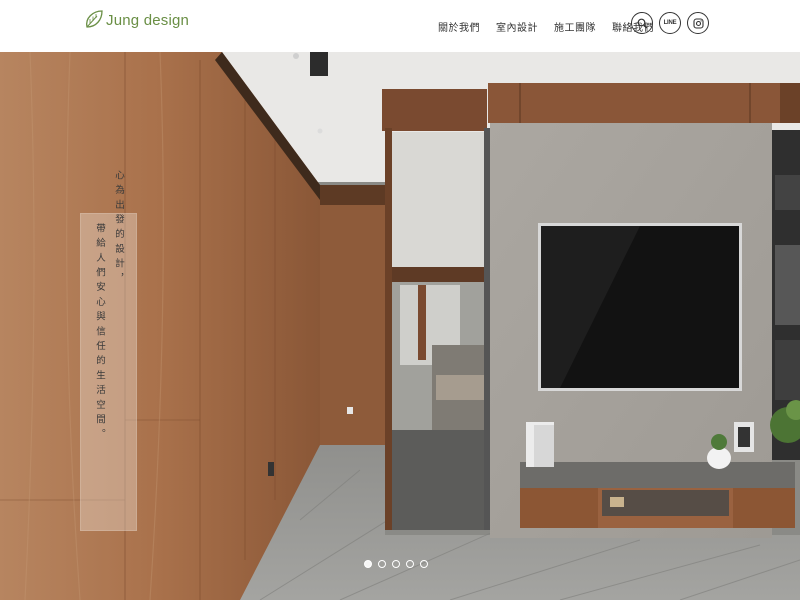 The width and height of the screenshot is (800, 600). I want to click on search-icon, so click(642, 23).